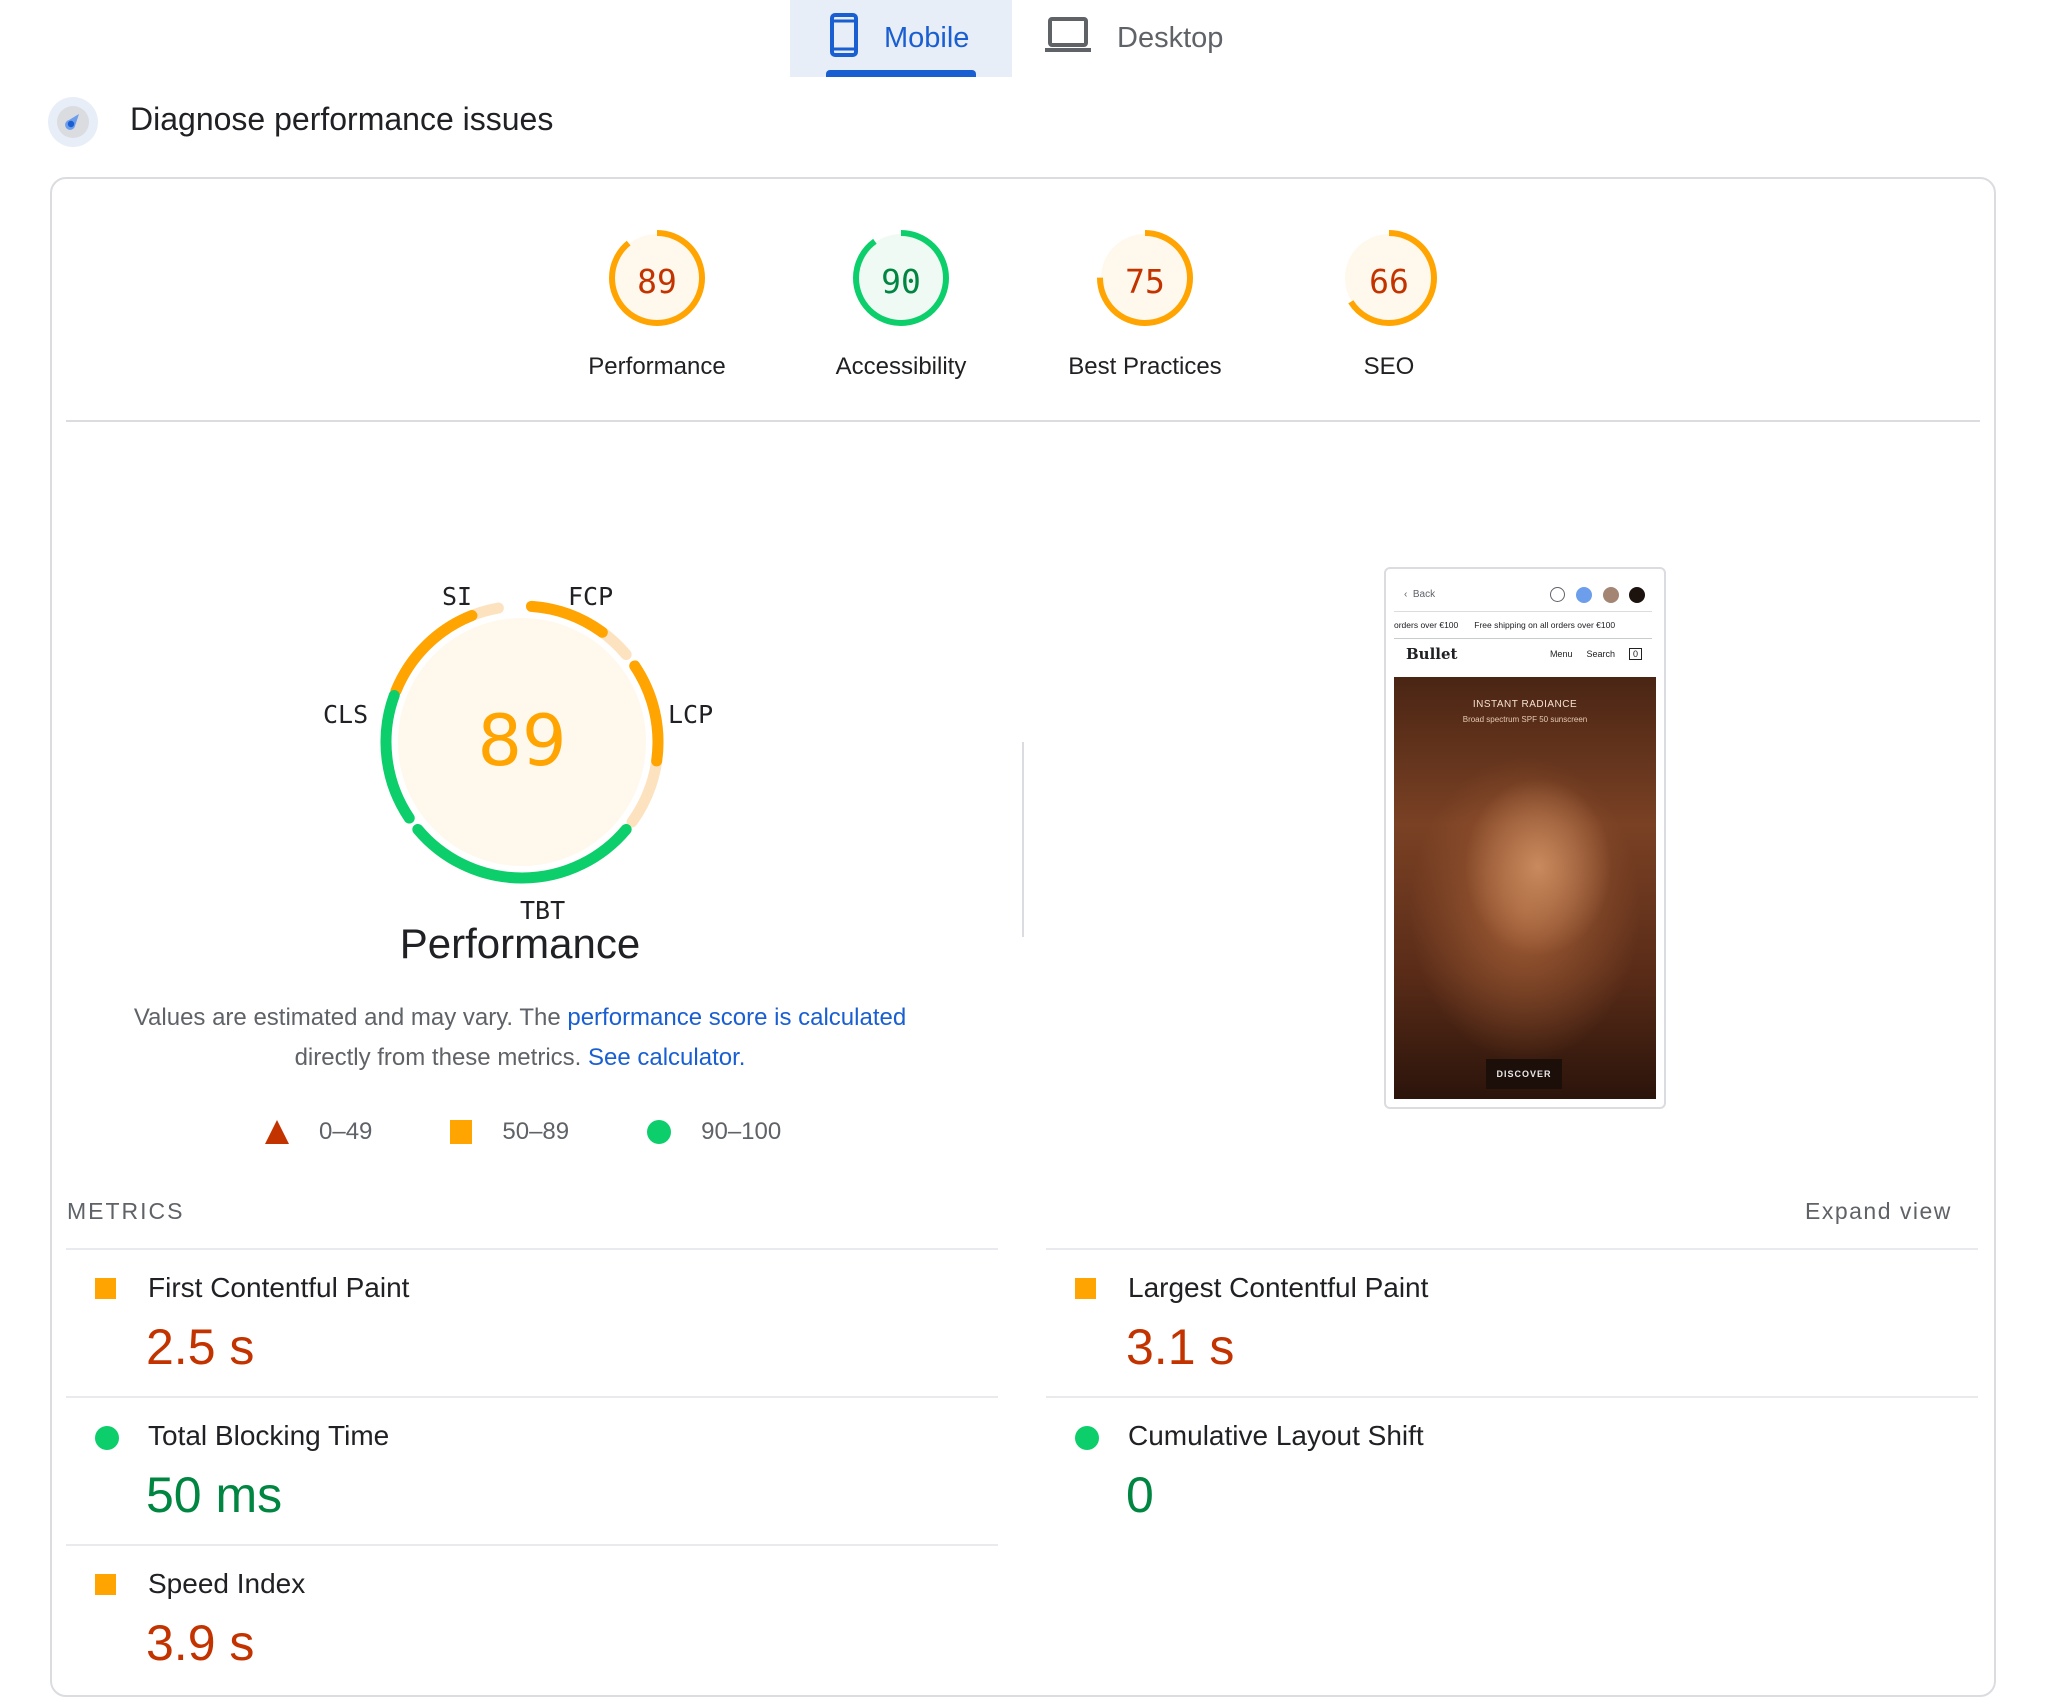 The image size is (2050, 1697). I want to click on description-text-2: directly from these metrics., so click(441, 1057).